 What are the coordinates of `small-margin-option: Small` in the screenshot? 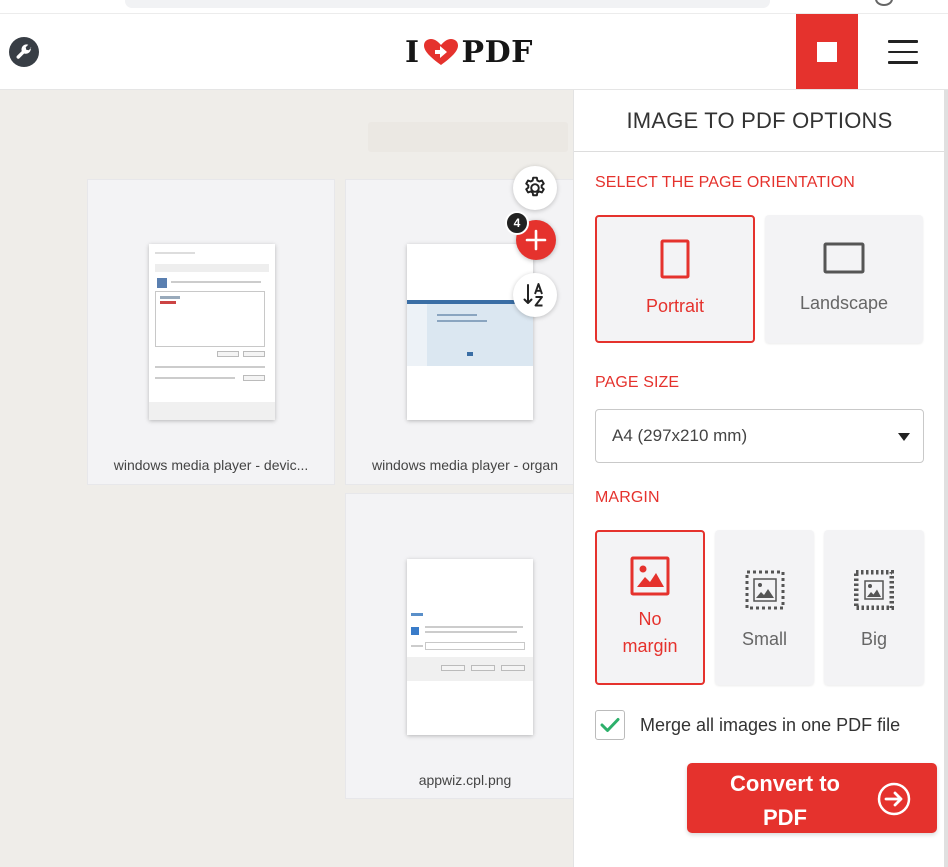 It's located at (764, 607).